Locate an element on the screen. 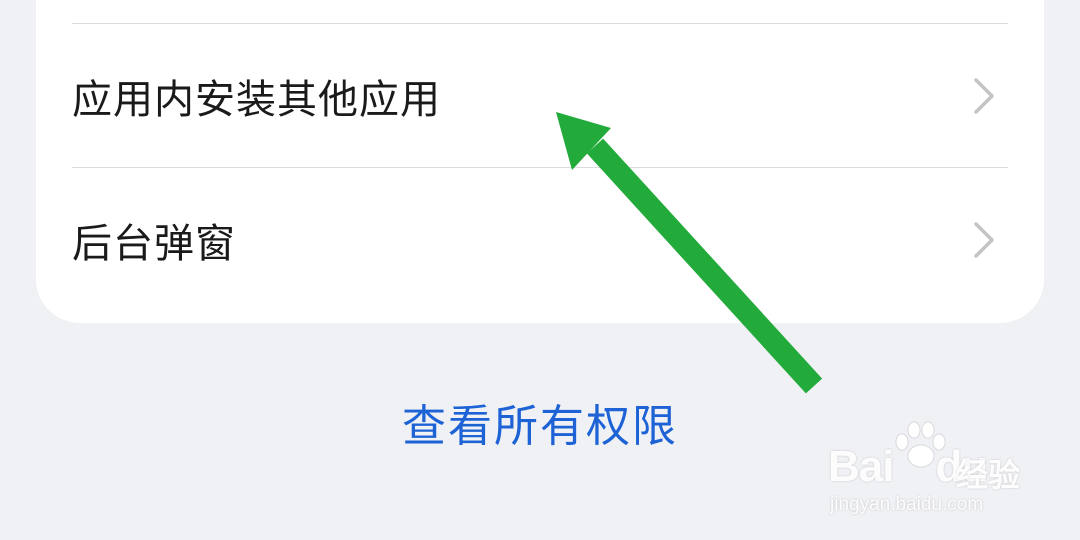  watermark-product: 经验 is located at coordinates (988, 475).